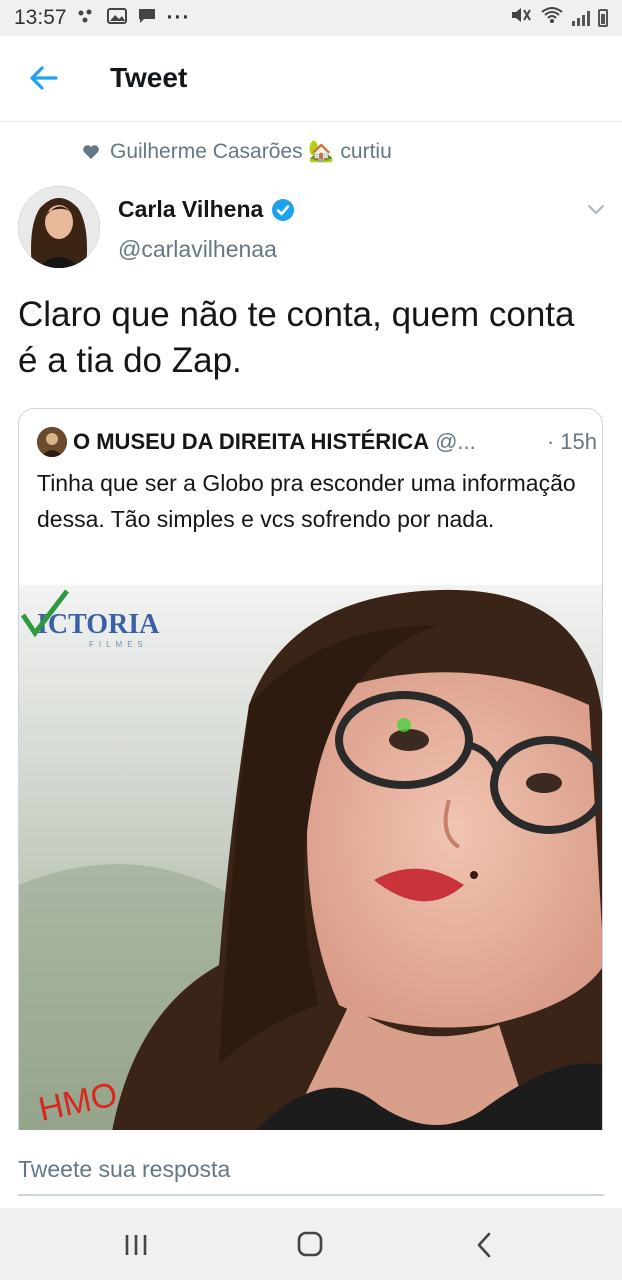 The width and height of the screenshot is (622, 1280). What do you see at coordinates (197, 249) in the screenshot?
I see `author-handle: @carlavilhenaa` at bounding box center [197, 249].